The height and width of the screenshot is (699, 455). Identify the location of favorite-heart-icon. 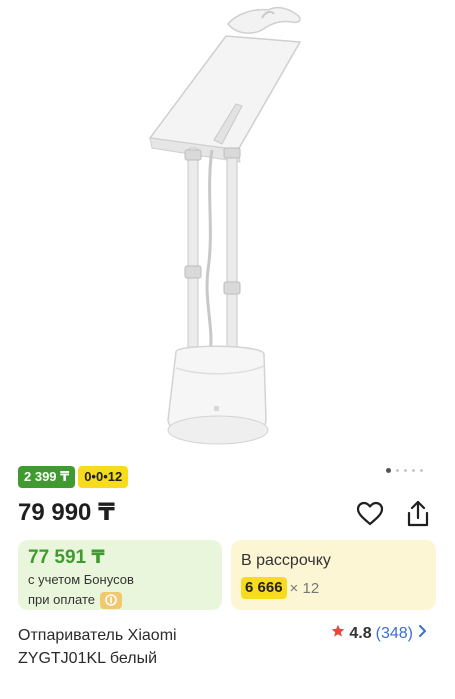
(370, 514).